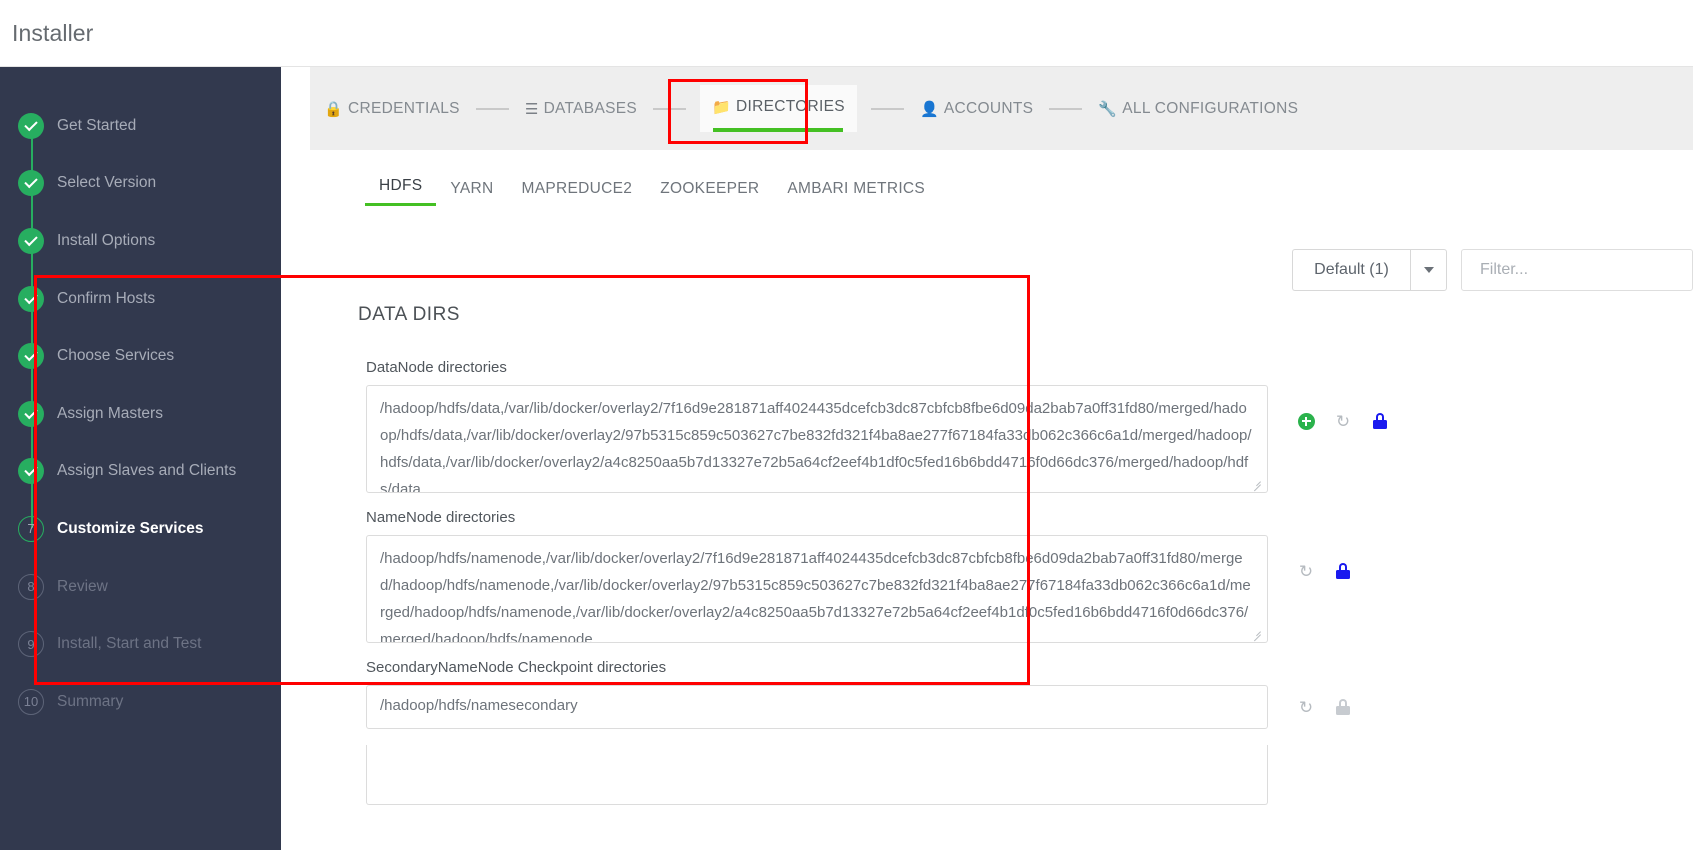  Describe the element at coordinates (436, 367) in the screenshot. I see `config-field-label: DataNode directories` at that location.